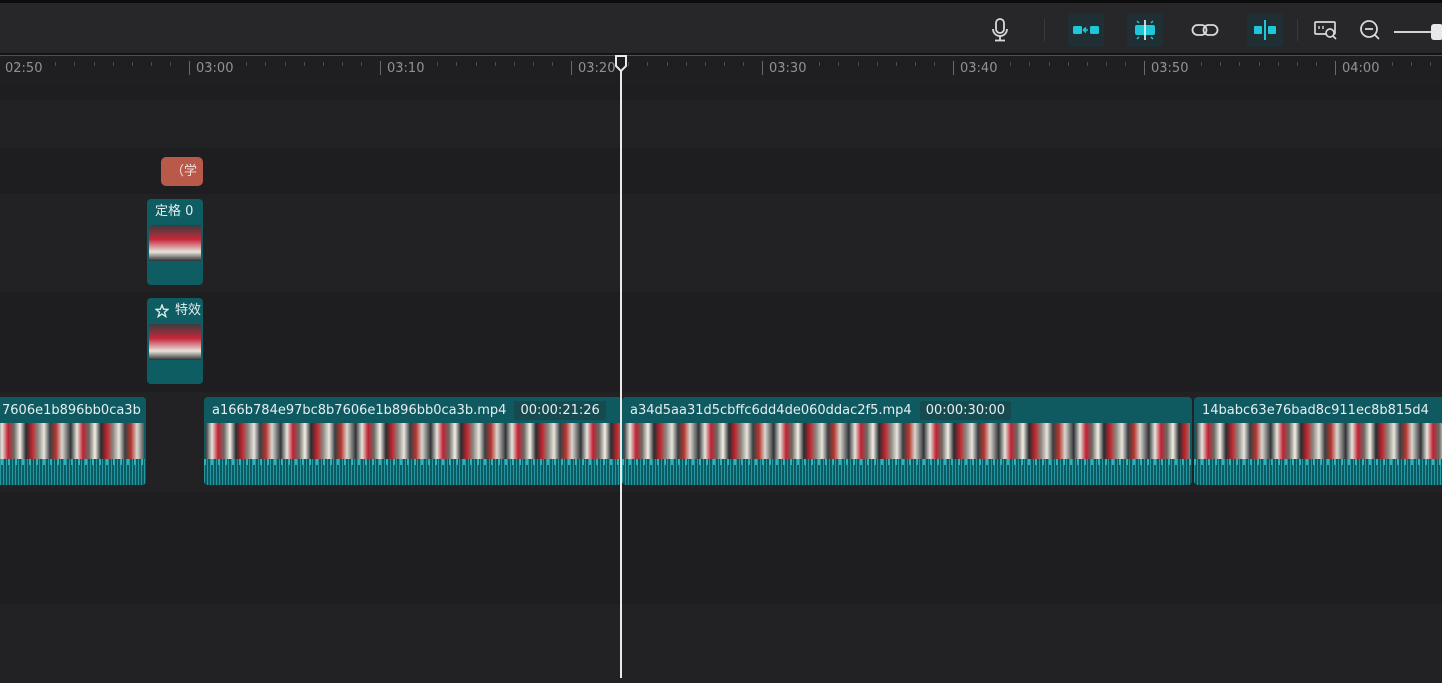 Image resolution: width=1442 pixels, height=683 pixels. I want to click on snap-magnet-icon, so click(1145, 30).